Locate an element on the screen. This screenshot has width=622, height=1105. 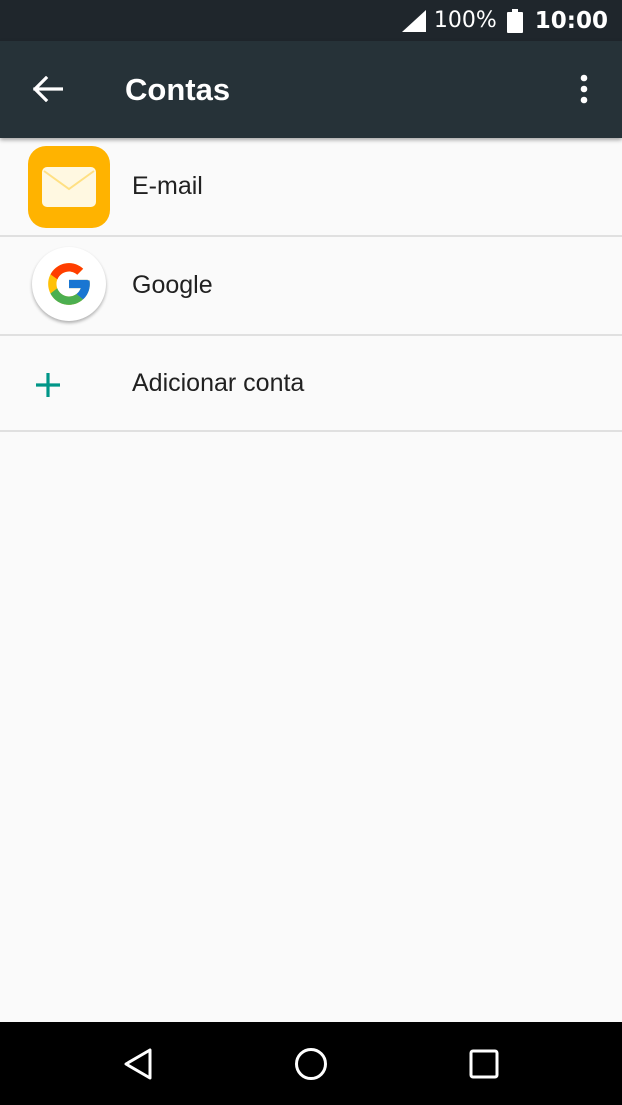
account-item-google: Google is located at coordinates (311, 286).